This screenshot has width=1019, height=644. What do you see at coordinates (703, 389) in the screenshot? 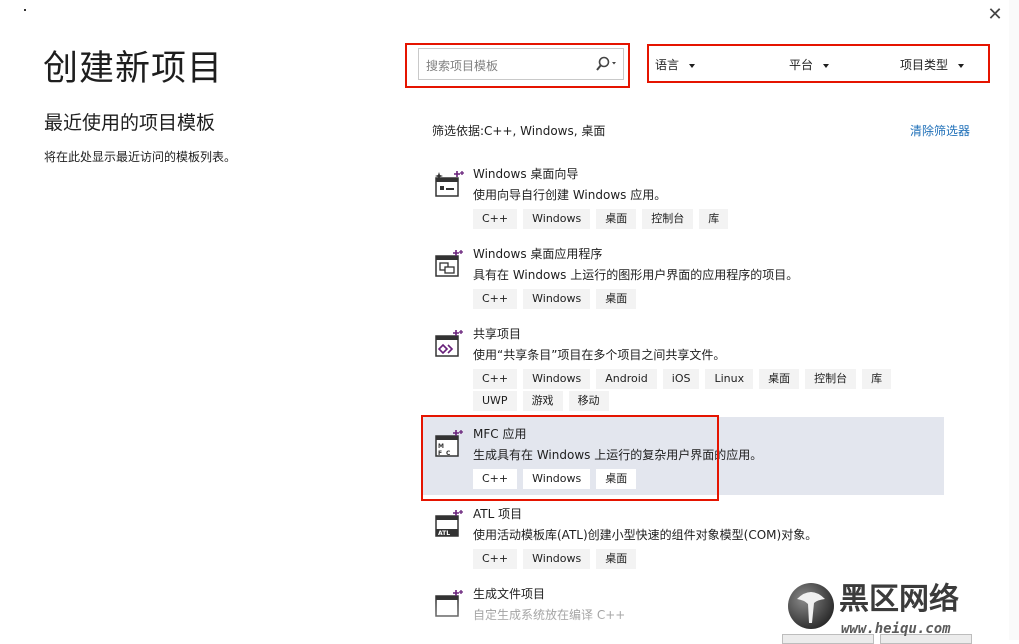
I see `template-tags: C++ Windows Android iOS Linux 桌面 控制台库 UWP 游戏 移动` at bounding box center [703, 389].